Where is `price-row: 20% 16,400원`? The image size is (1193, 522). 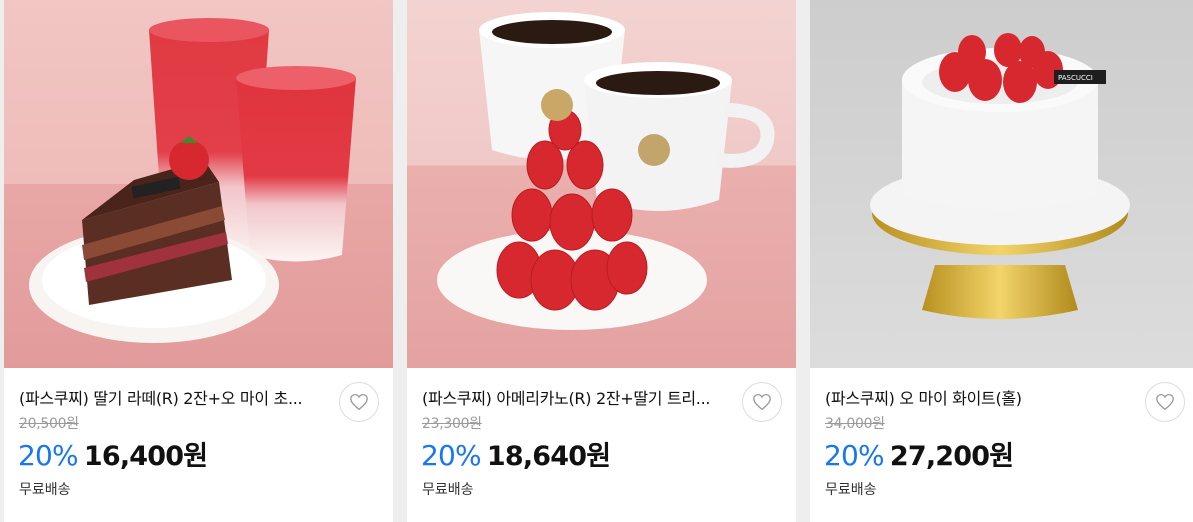 price-row: 20% 16,400원 is located at coordinates (113, 453).